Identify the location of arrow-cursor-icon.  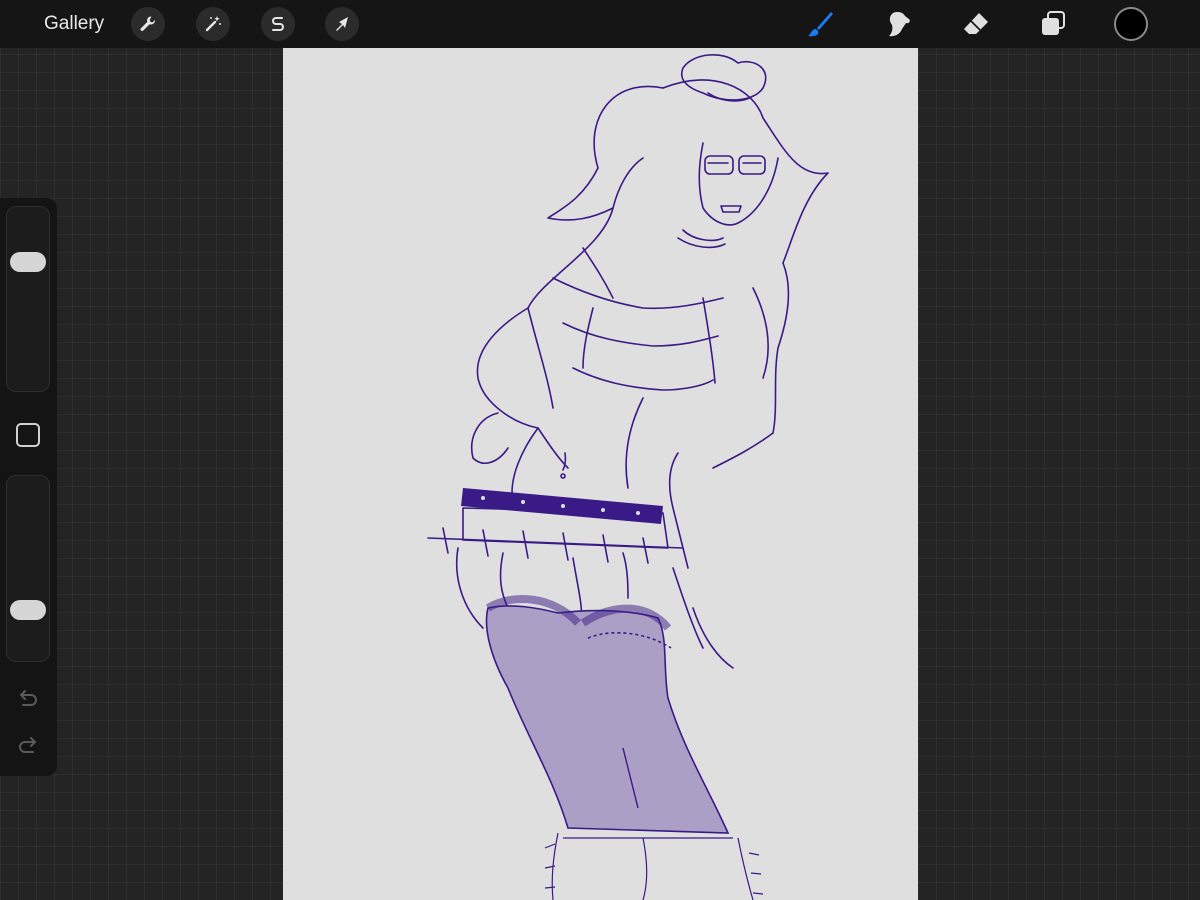
(342, 24).